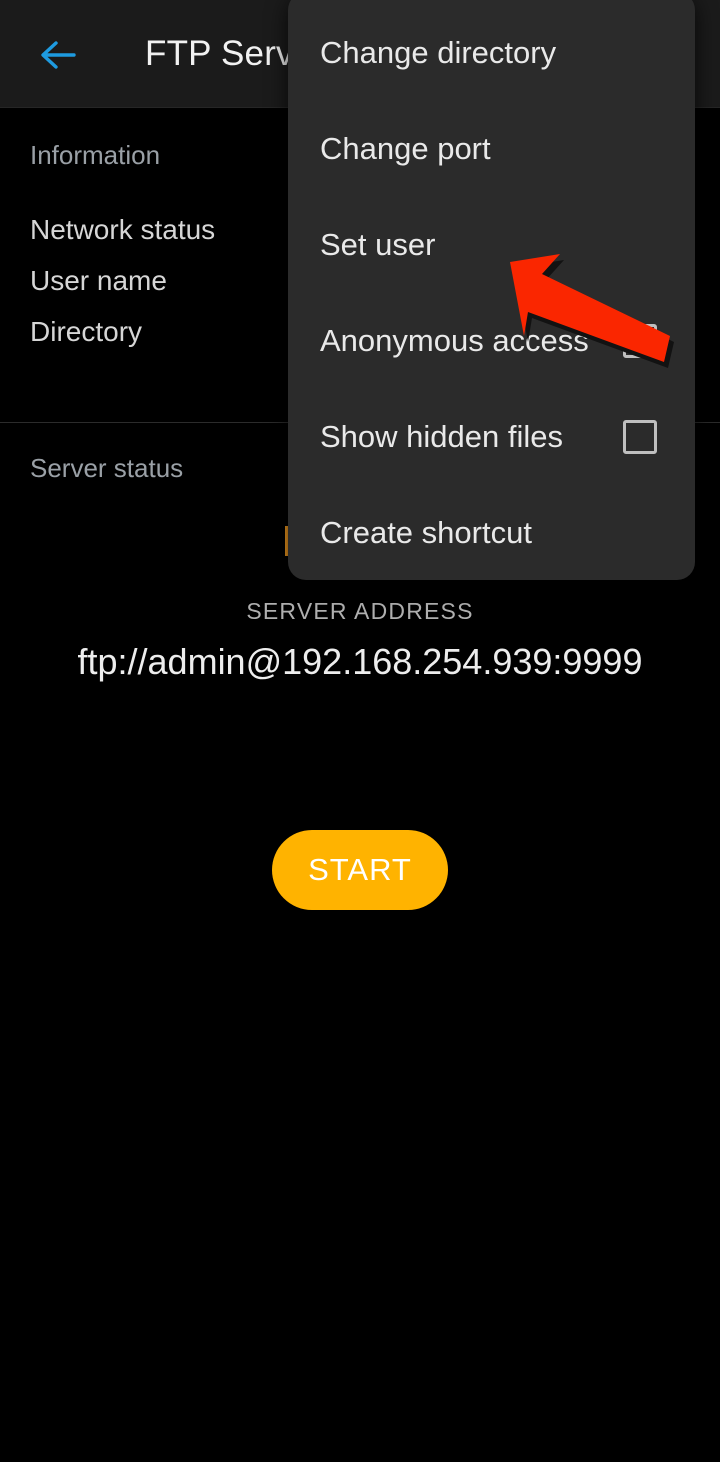 The image size is (720, 1462). Describe the element at coordinates (405, 148) in the screenshot. I see `menu-item-label: Change port` at that location.